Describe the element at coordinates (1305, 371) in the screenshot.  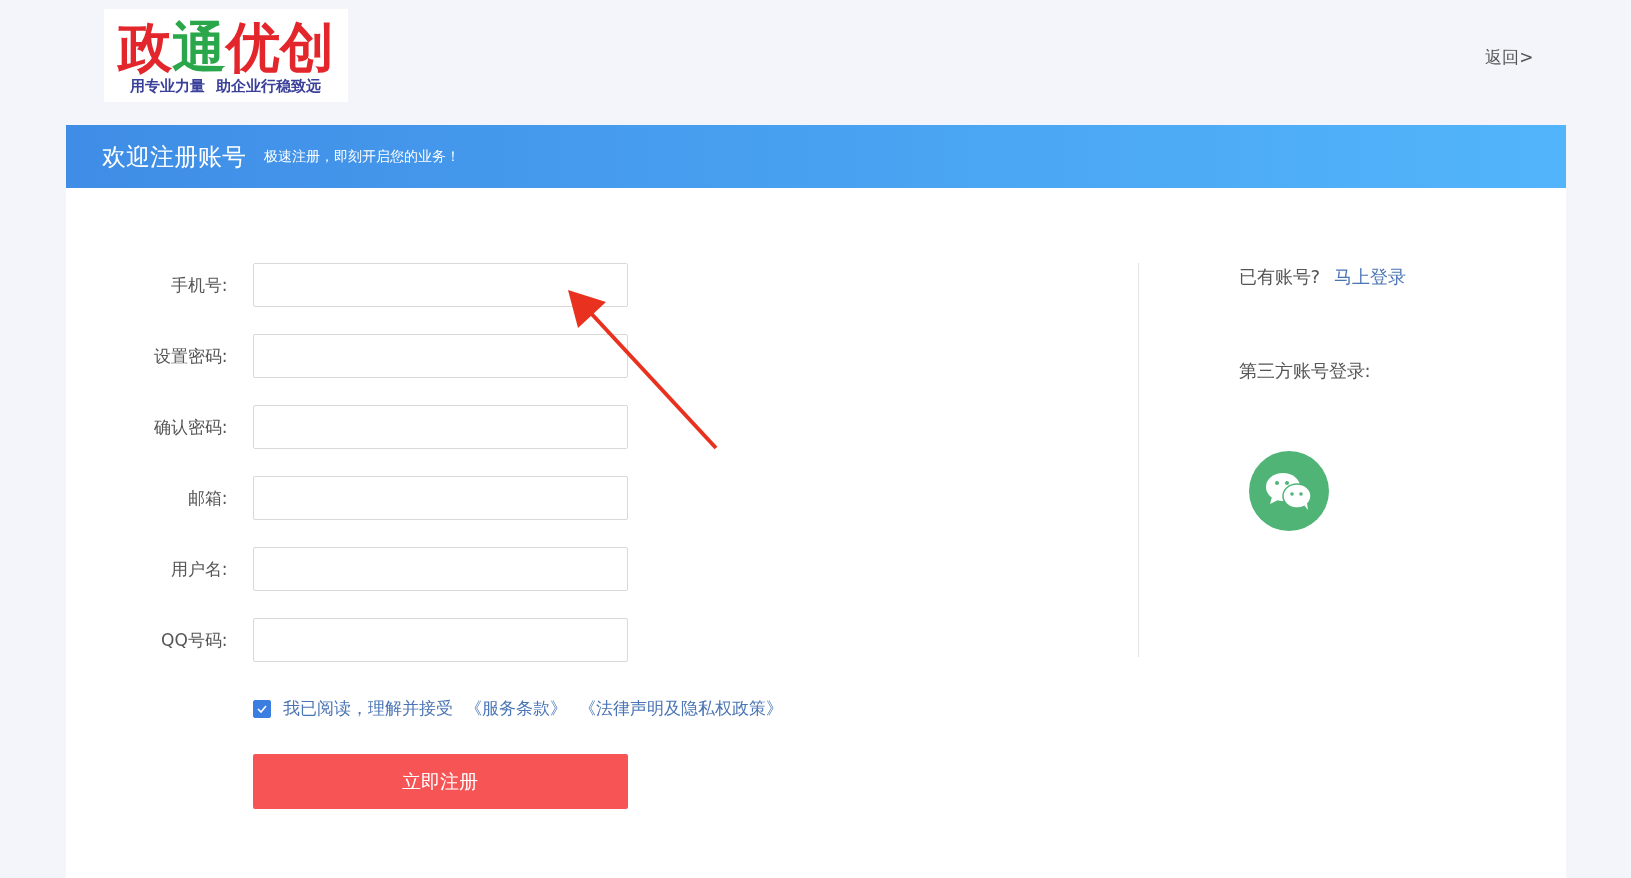
I see `third-party-label: 第三方账号登录:` at that location.